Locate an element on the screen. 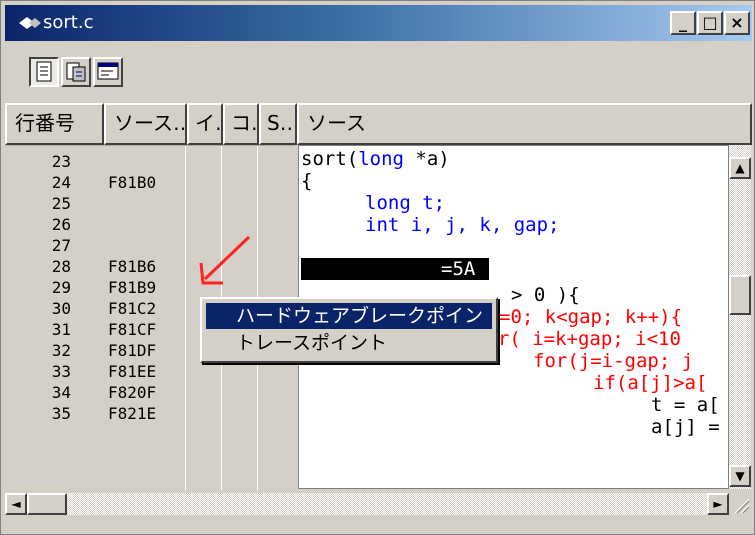 Image resolution: width=755 pixels, height=535 pixels. line-number: 24 is located at coordinates (61, 182).